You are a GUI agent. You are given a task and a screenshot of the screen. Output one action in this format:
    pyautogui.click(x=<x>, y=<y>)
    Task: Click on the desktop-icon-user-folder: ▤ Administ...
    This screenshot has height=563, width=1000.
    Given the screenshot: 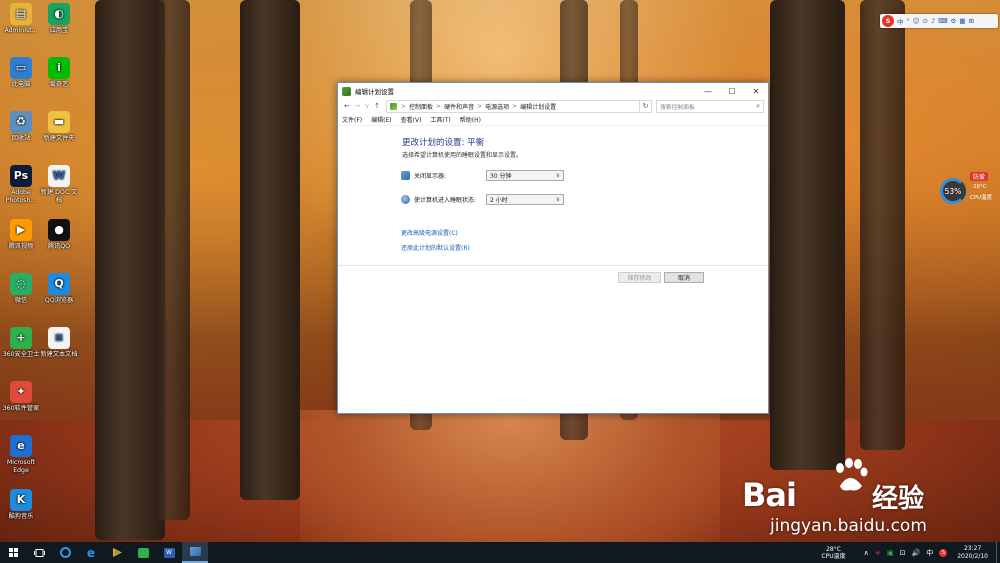 What is the action you would take?
    pyautogui.click(x=21, y=19)
    